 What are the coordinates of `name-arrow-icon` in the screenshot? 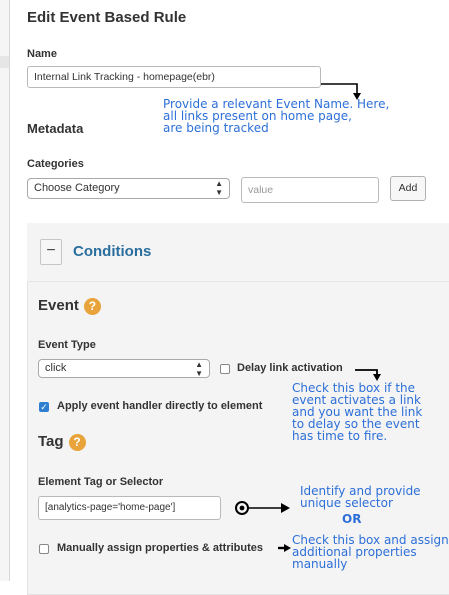 It's located at (341, 91).